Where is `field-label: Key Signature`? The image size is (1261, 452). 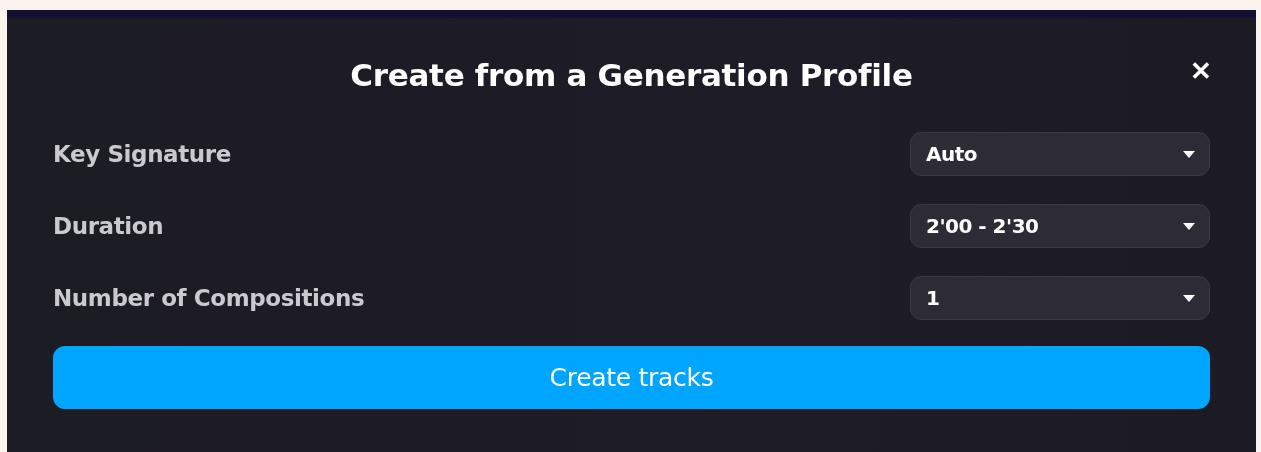 field-label: Key Signature is located at coordinates (142, 154).